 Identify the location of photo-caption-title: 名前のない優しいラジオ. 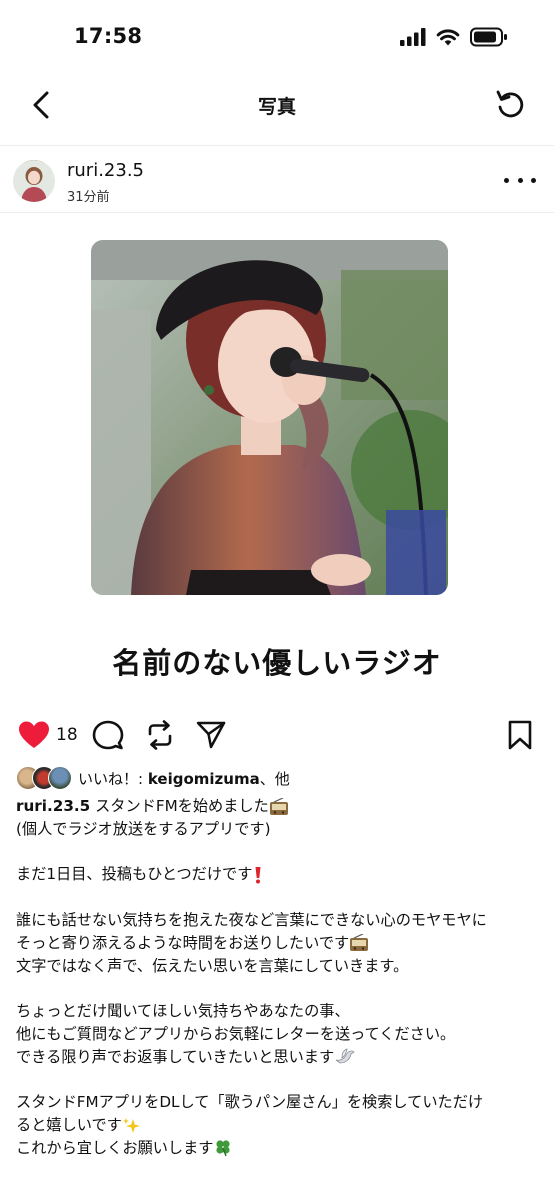
(277, 663).